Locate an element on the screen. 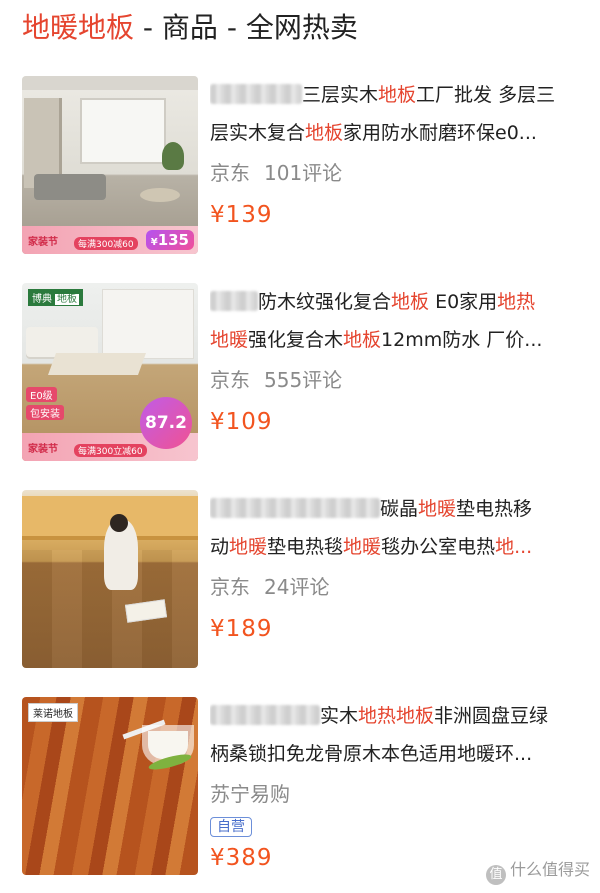 The image size is (600, 893). brand-tag: 博典 地板 is located at coordinates (55, 297).